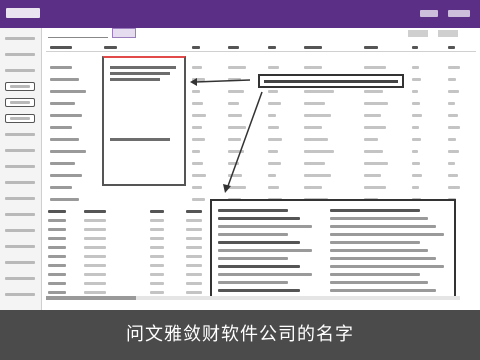 This screenshot has height=360, width=480. Describe the element at coordinates (124, 33) in the screenshot. I see `breadcrumb-tag` at that location.